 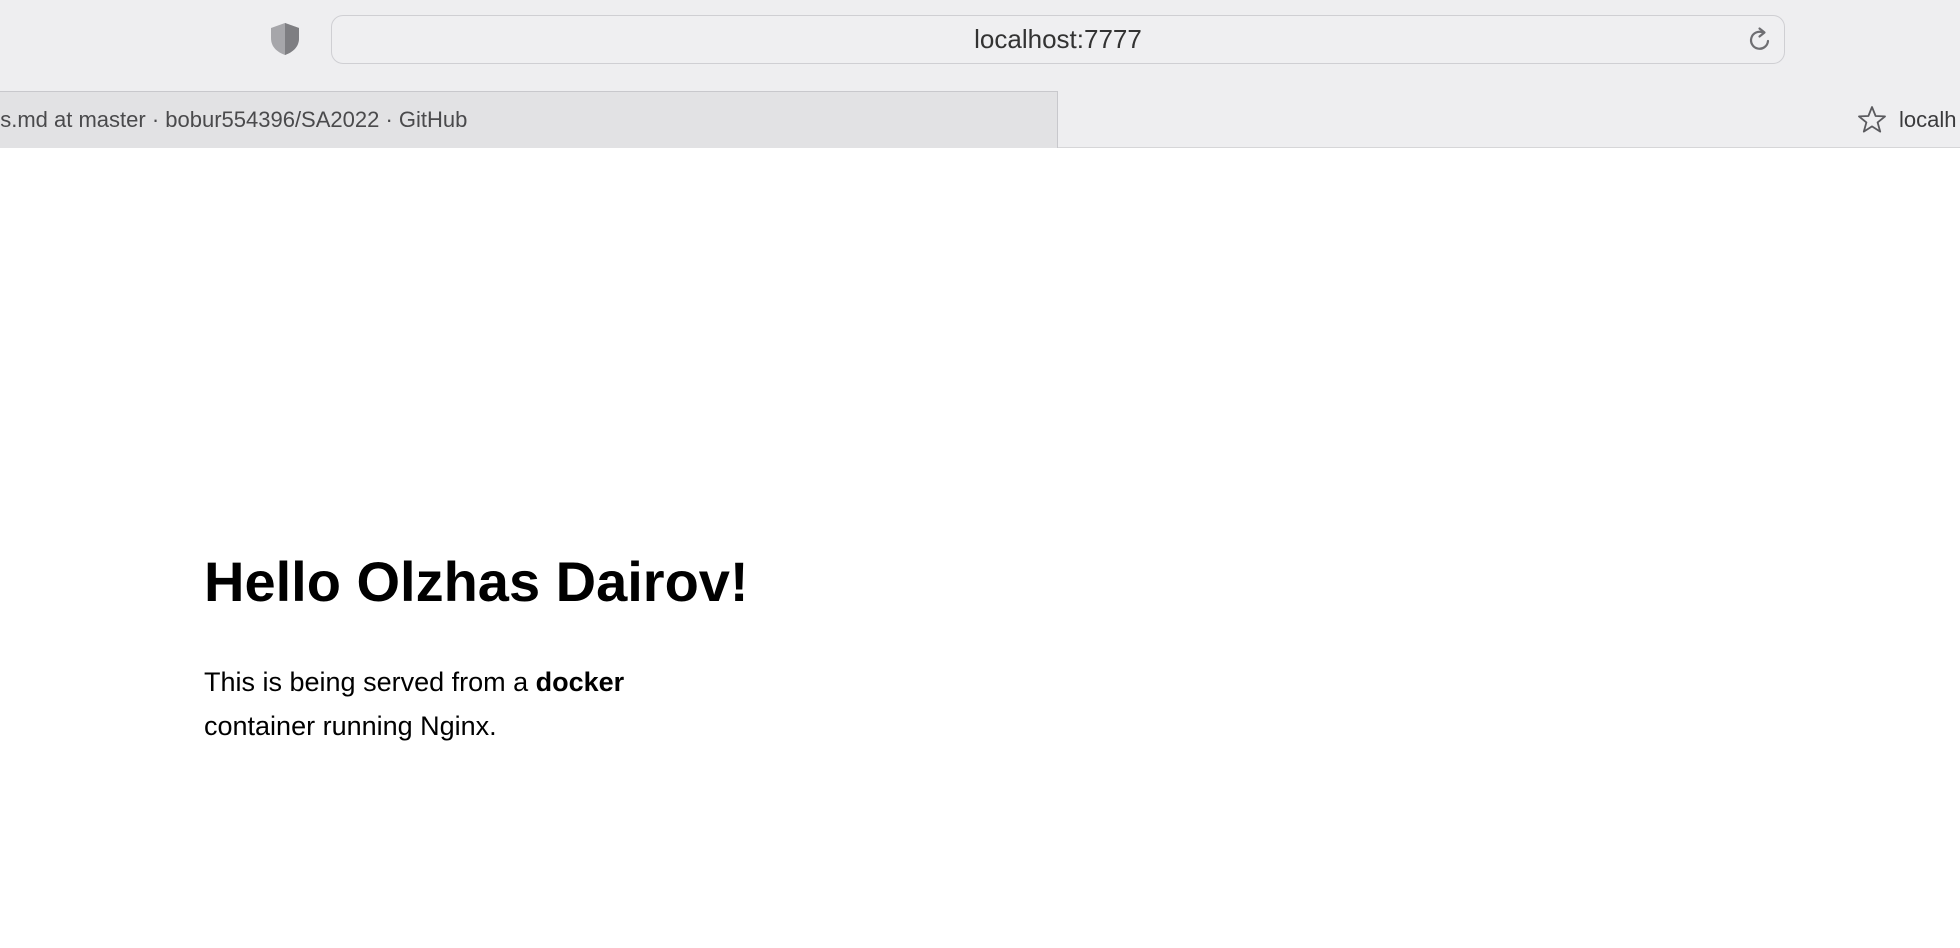 I want to click on address-bar: localhost:7777, so click(x=1058, y=39).